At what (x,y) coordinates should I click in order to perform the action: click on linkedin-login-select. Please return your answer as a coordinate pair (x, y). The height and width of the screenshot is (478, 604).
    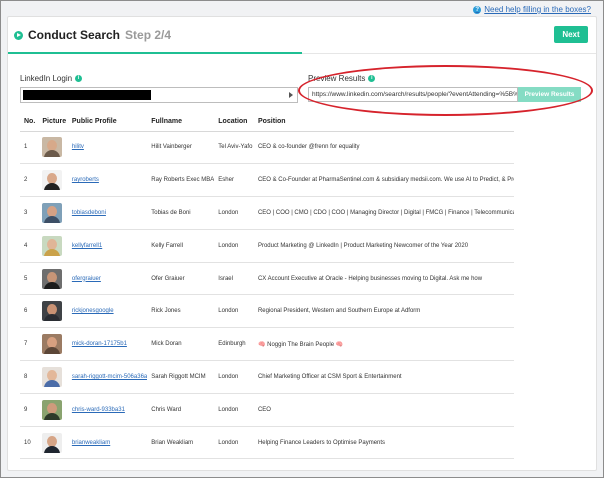
    Looking at the image, I should click on (159, 95).